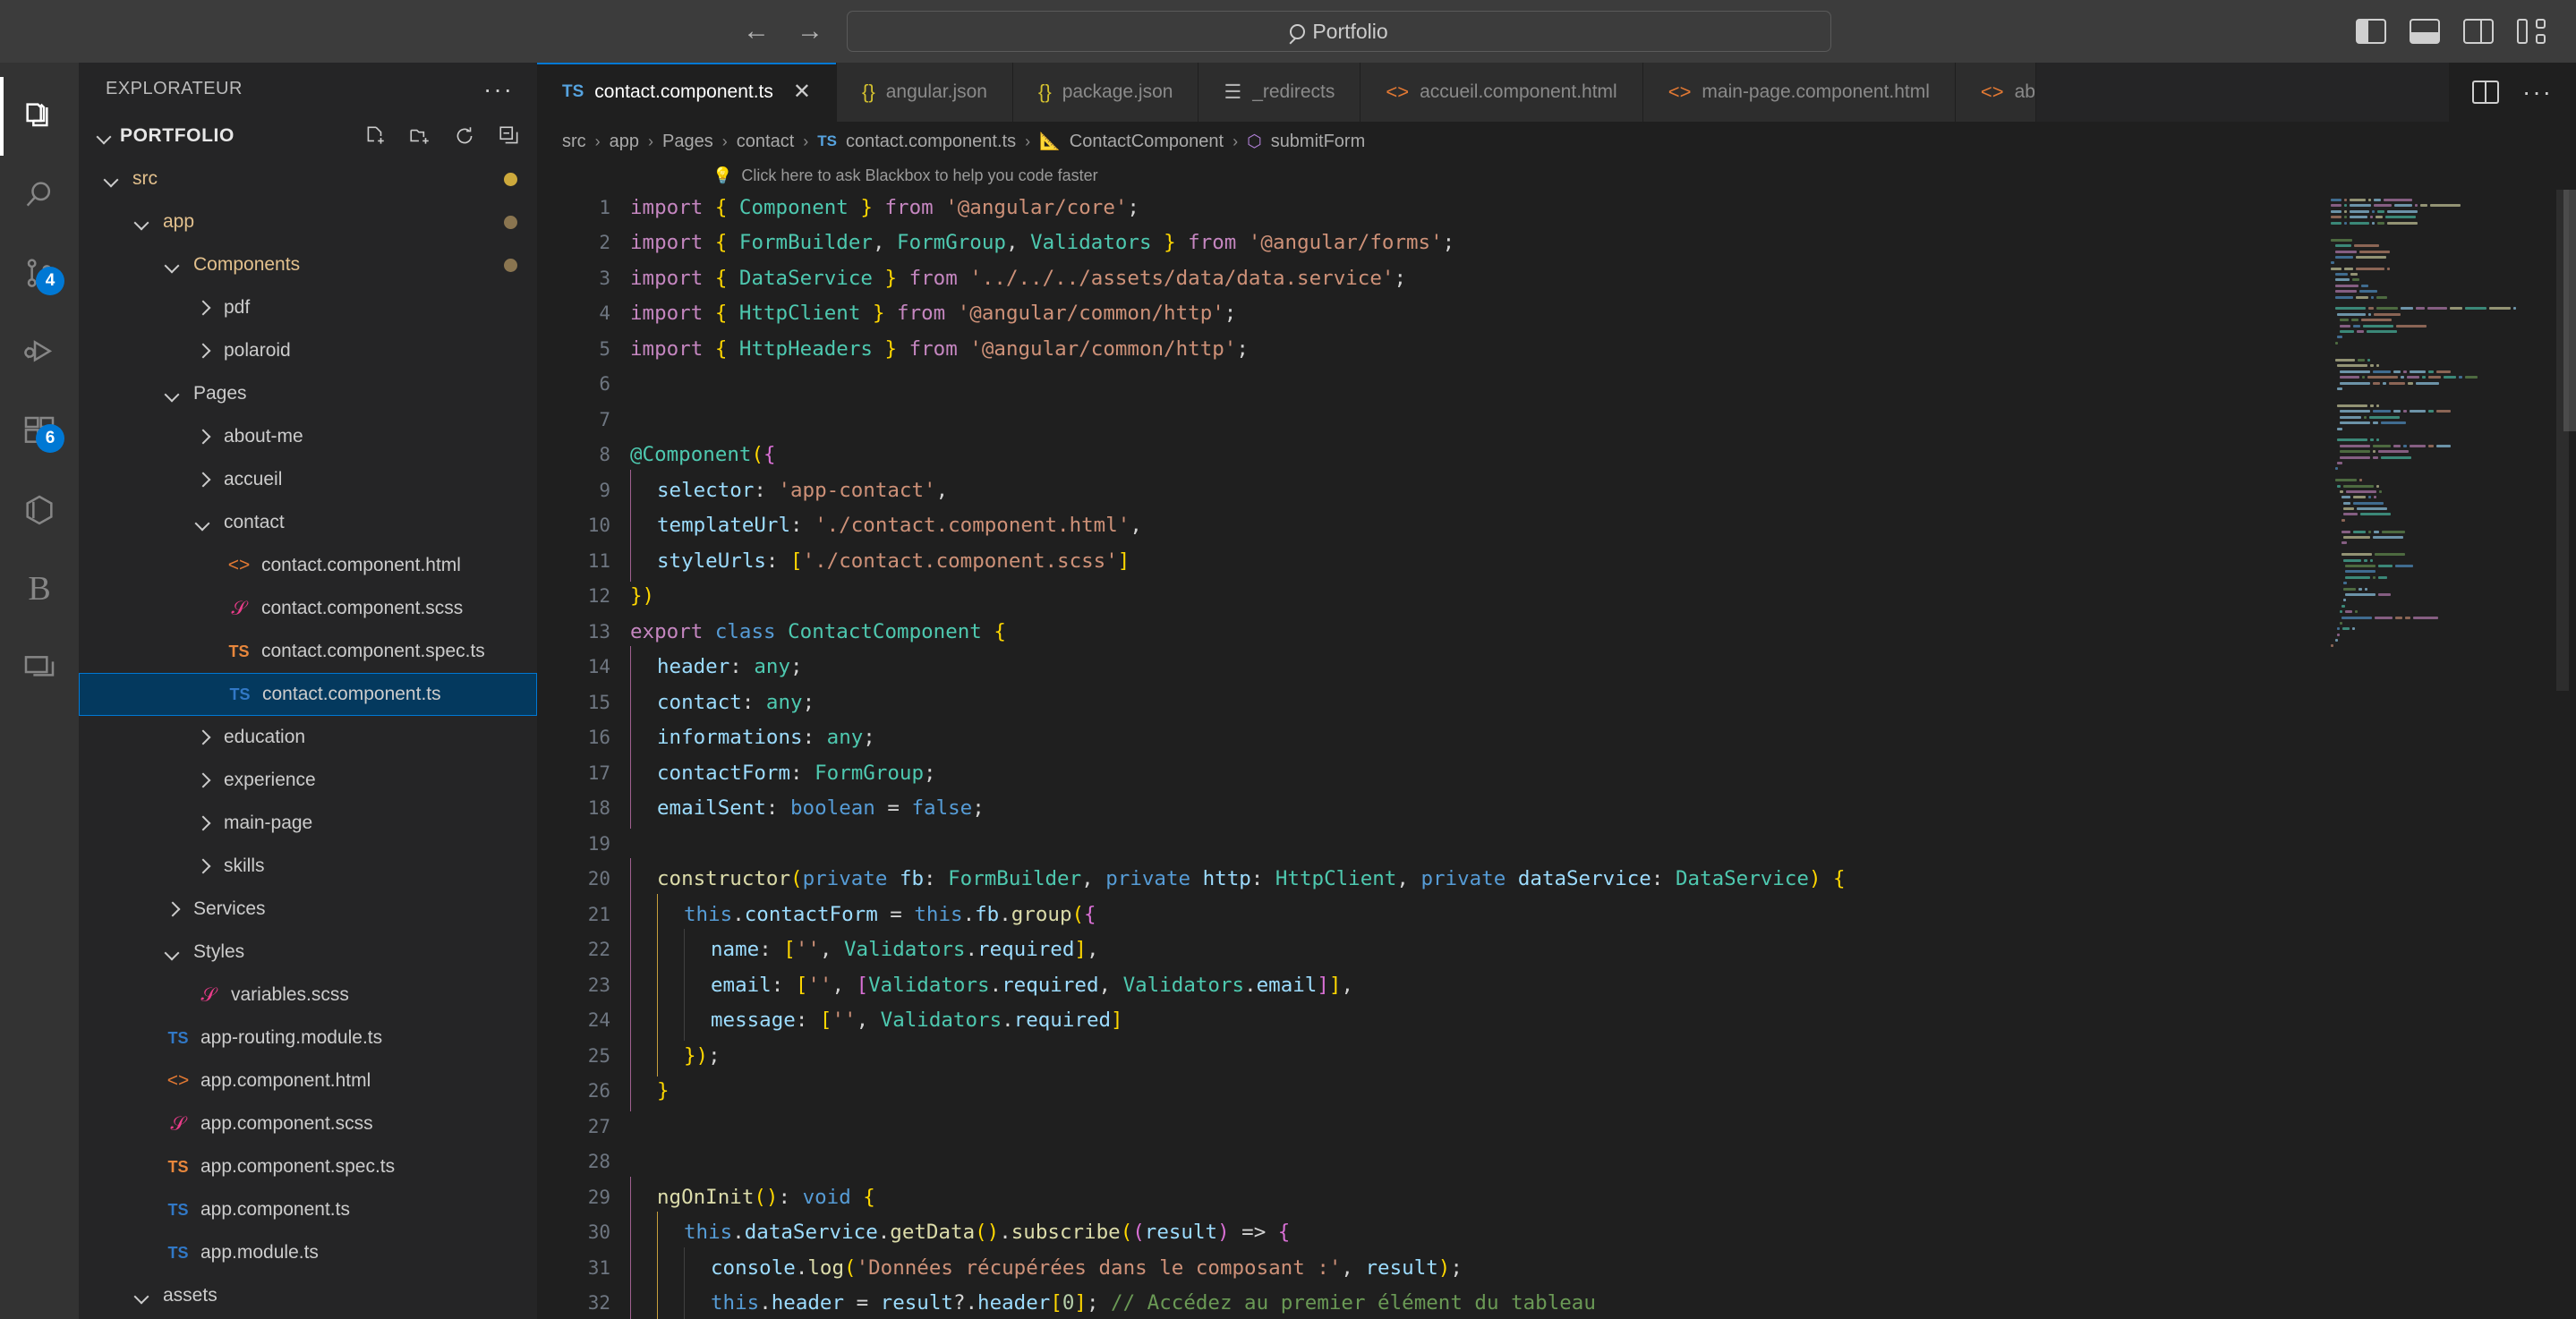 This screenshot has width=2576, height=1319. I want to click on breadcrumb-item: Pages, so click(687, 142).